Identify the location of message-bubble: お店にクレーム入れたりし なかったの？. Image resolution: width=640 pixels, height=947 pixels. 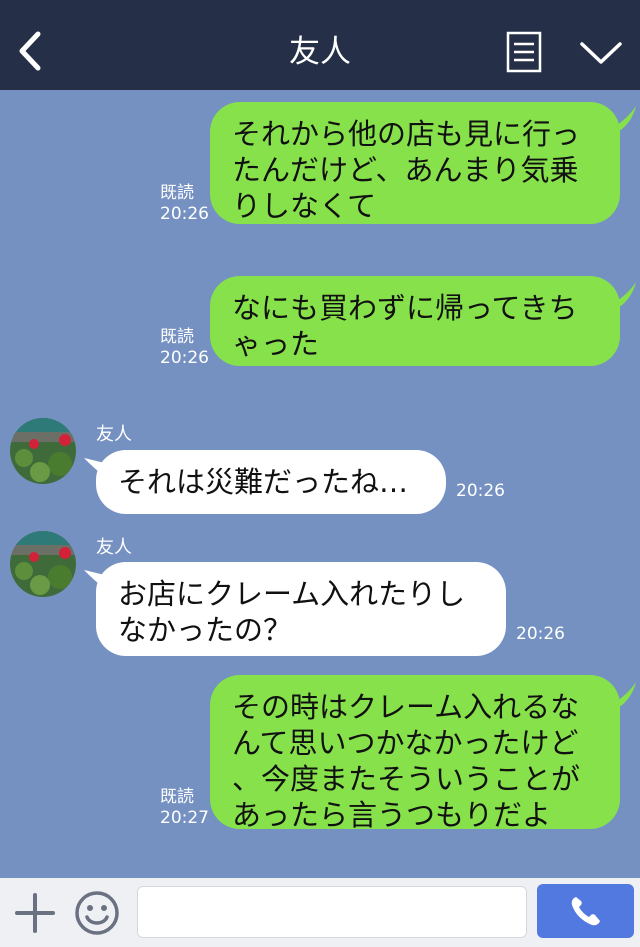
(301, 609).